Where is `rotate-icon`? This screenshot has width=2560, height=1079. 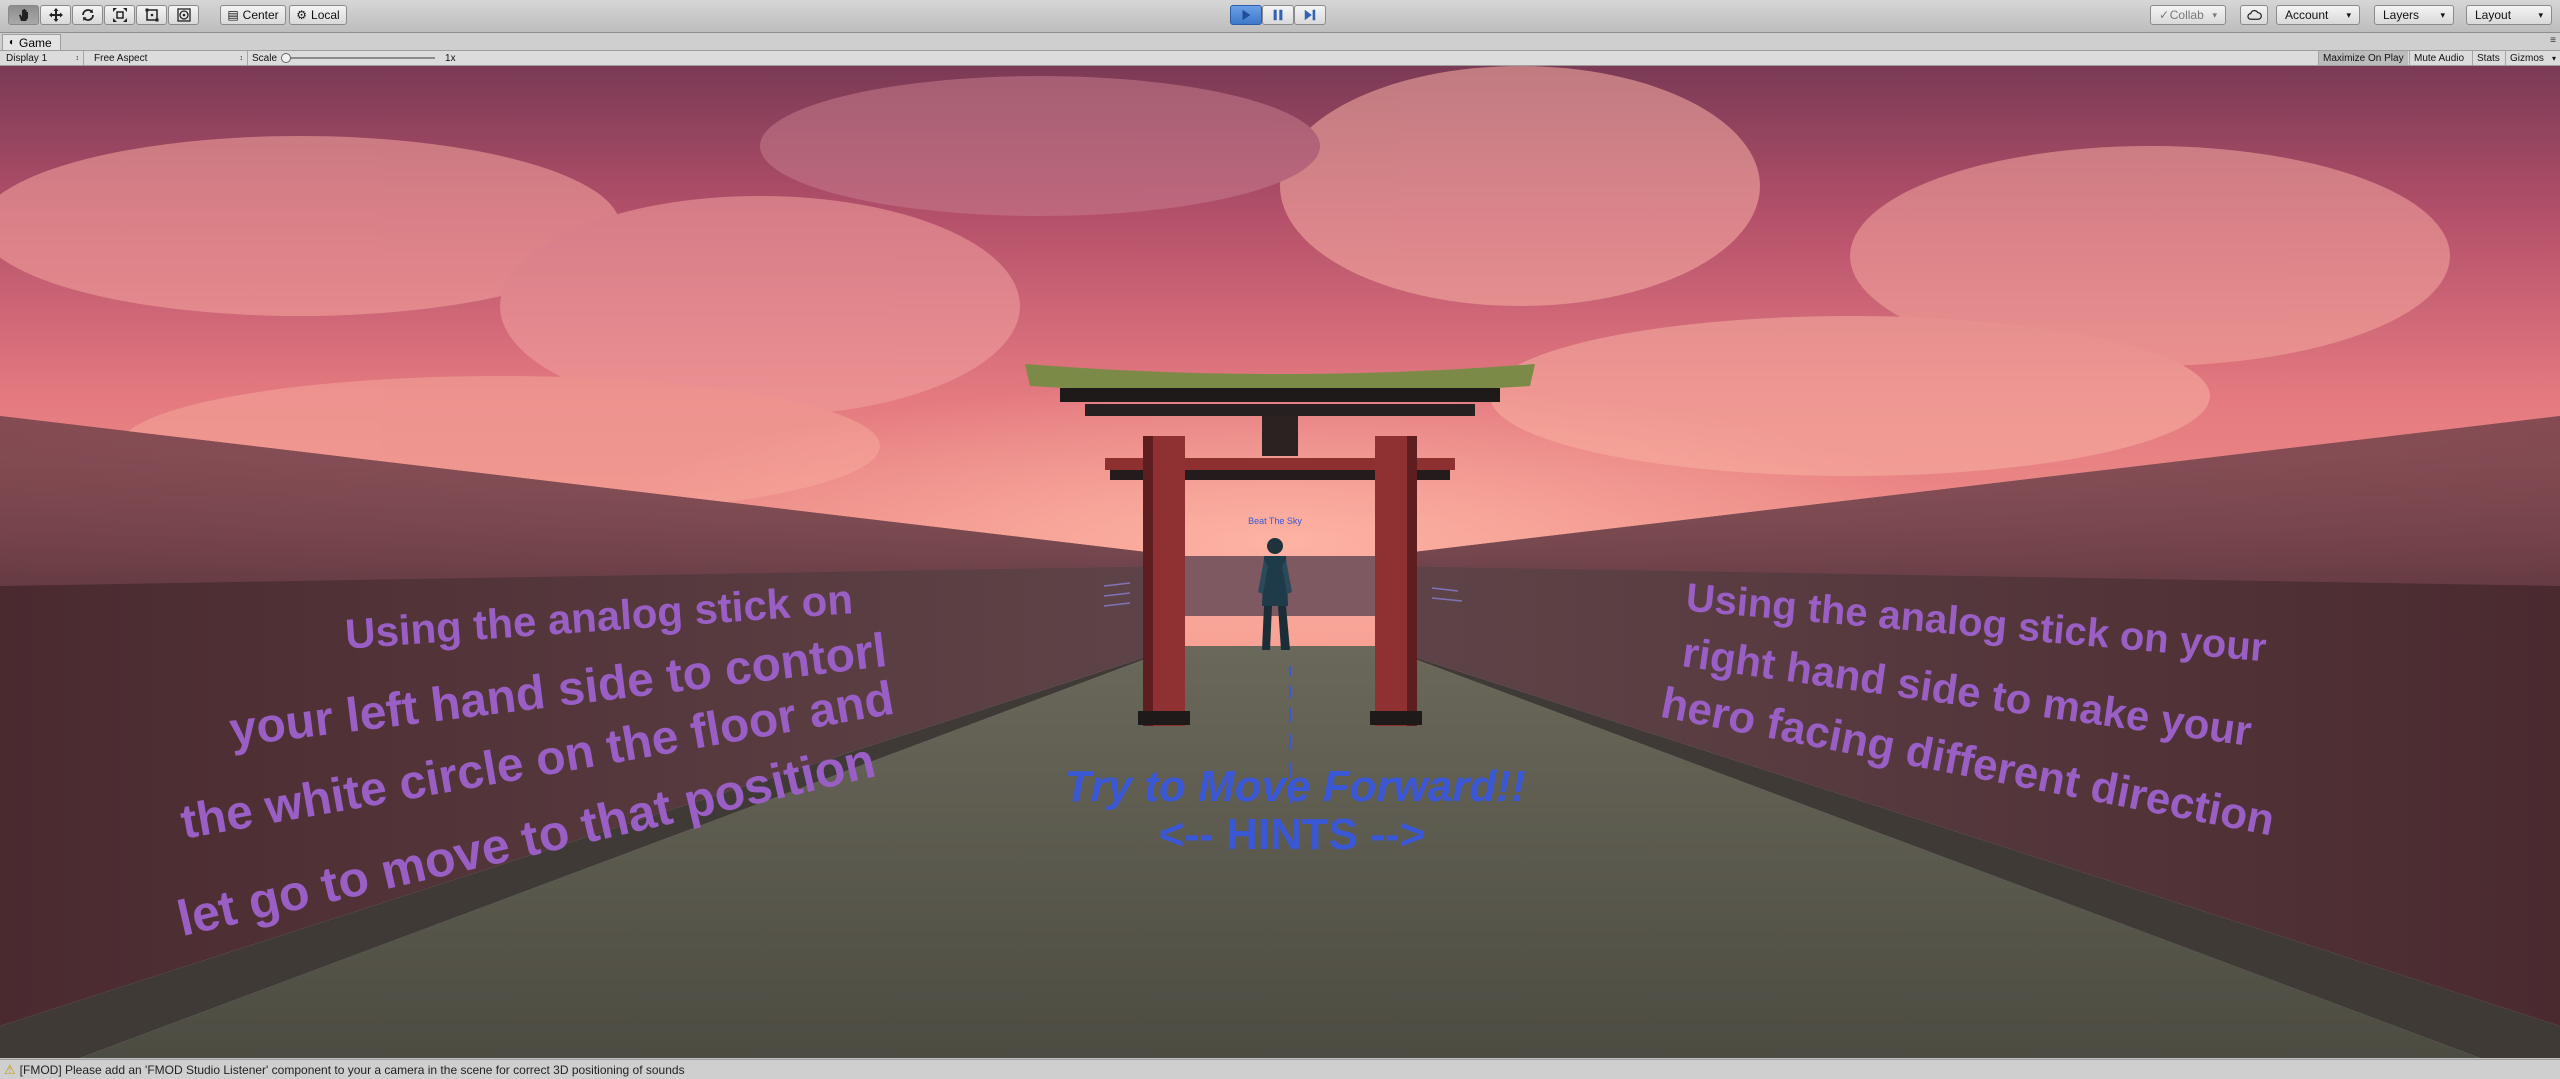 rotate-icon is located at coordinates (87, 15).